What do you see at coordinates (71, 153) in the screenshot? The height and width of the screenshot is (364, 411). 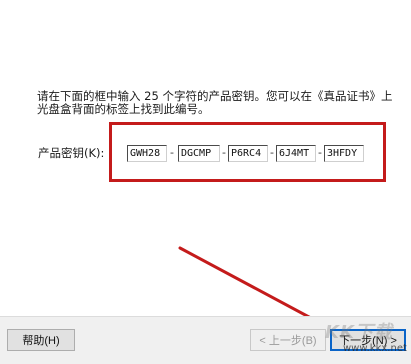 I see `product-key-label: 产品密钥(K):` at bounding box center [71, 153].